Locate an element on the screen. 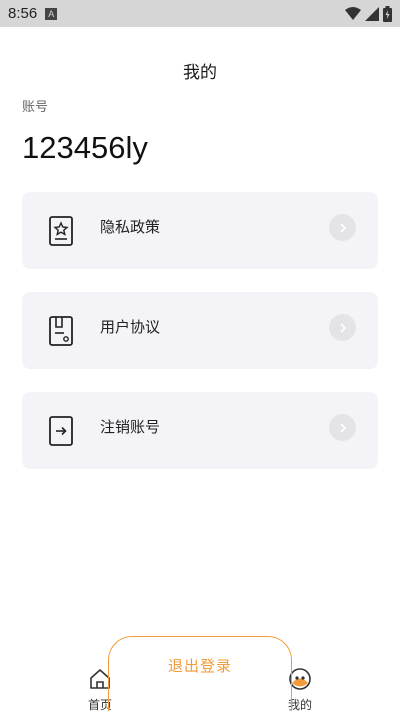 This screenshot has height=711, width=400. menu-item-label: 用户协议 is located at coordinates (130, 327).